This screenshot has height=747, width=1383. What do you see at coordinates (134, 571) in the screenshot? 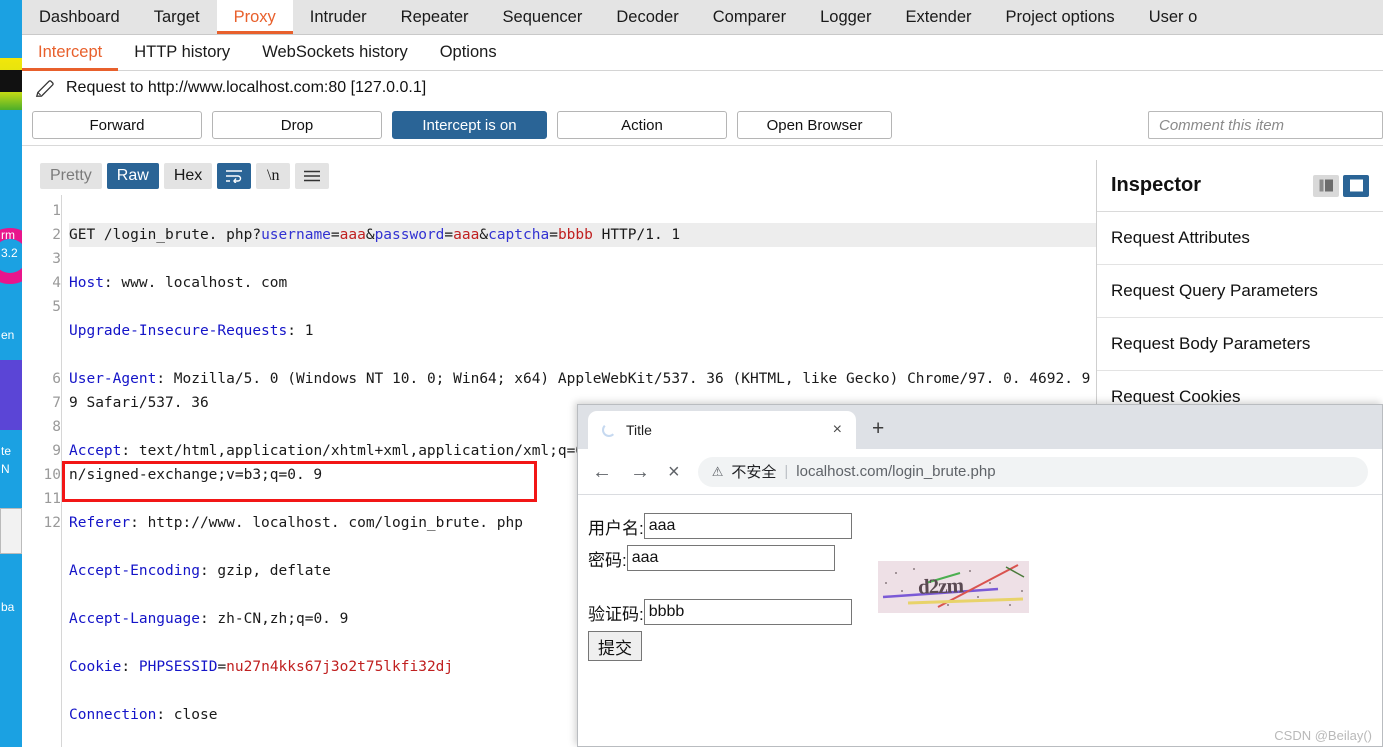
I see `header-name: Accept-Encoding` at bounding box center [134, 571].